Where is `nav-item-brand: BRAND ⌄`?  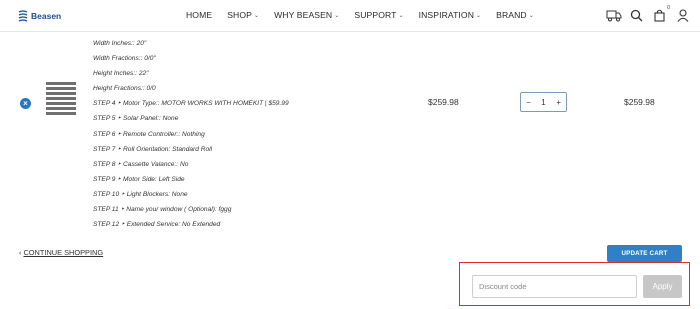 nav-item-brand: BRAND ⌄ is located at coordinates (515, 15).